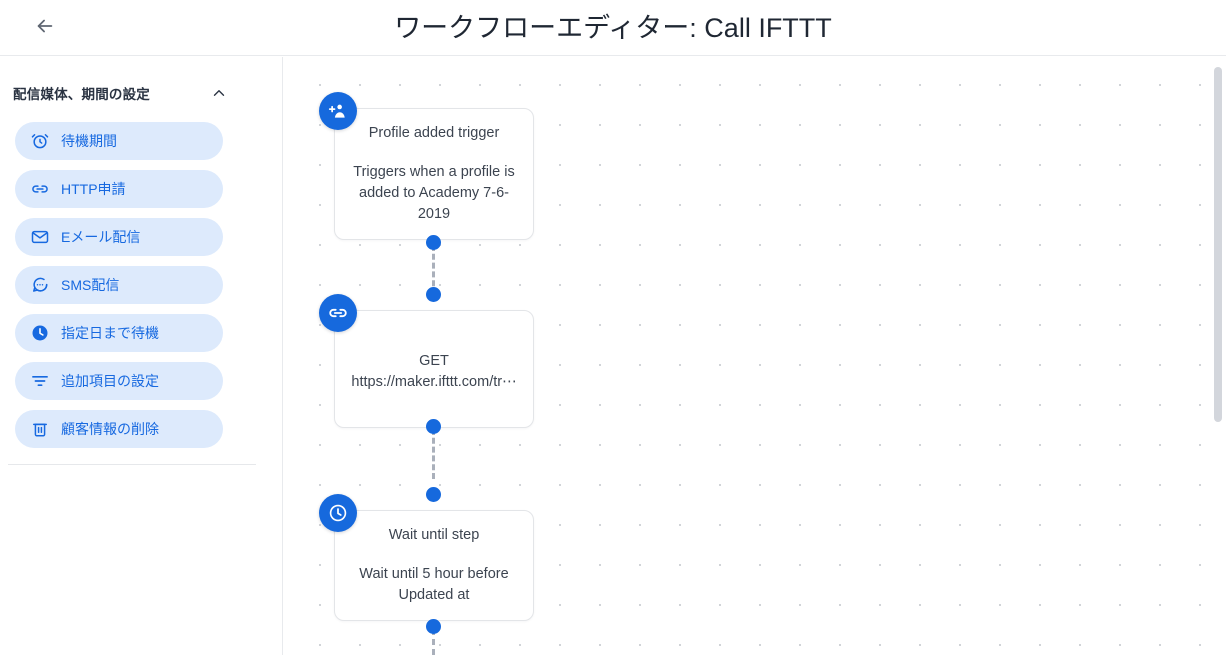 Image resolution: width=1226 pixels, height=655 pixels. I want to click on node-icon-badge-clock, so click(338, 513).